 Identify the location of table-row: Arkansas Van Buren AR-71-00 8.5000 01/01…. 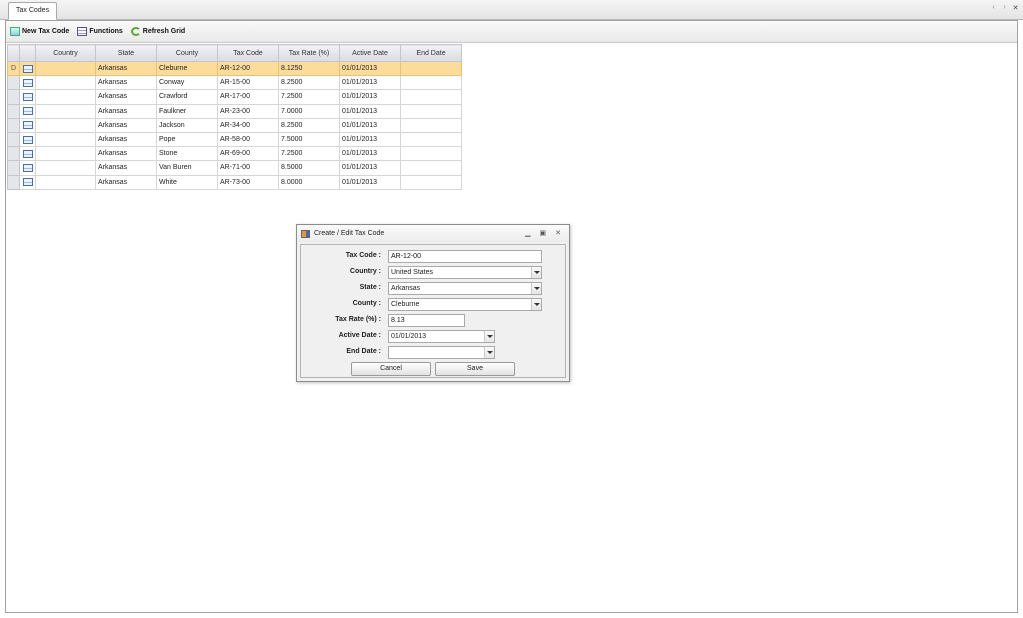
(234, 168).